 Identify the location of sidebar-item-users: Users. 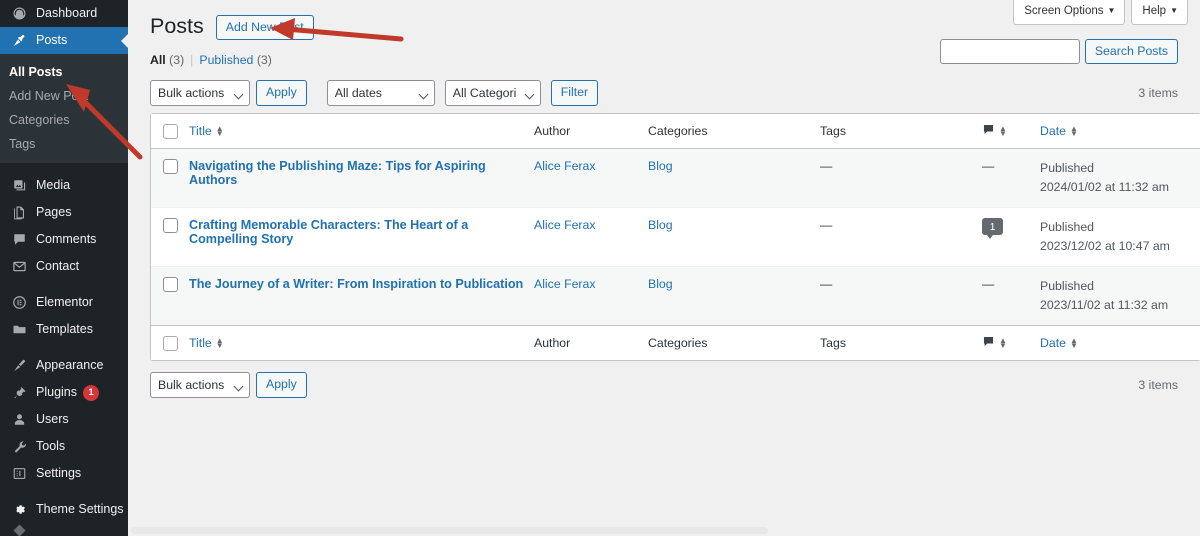
(64, 419).